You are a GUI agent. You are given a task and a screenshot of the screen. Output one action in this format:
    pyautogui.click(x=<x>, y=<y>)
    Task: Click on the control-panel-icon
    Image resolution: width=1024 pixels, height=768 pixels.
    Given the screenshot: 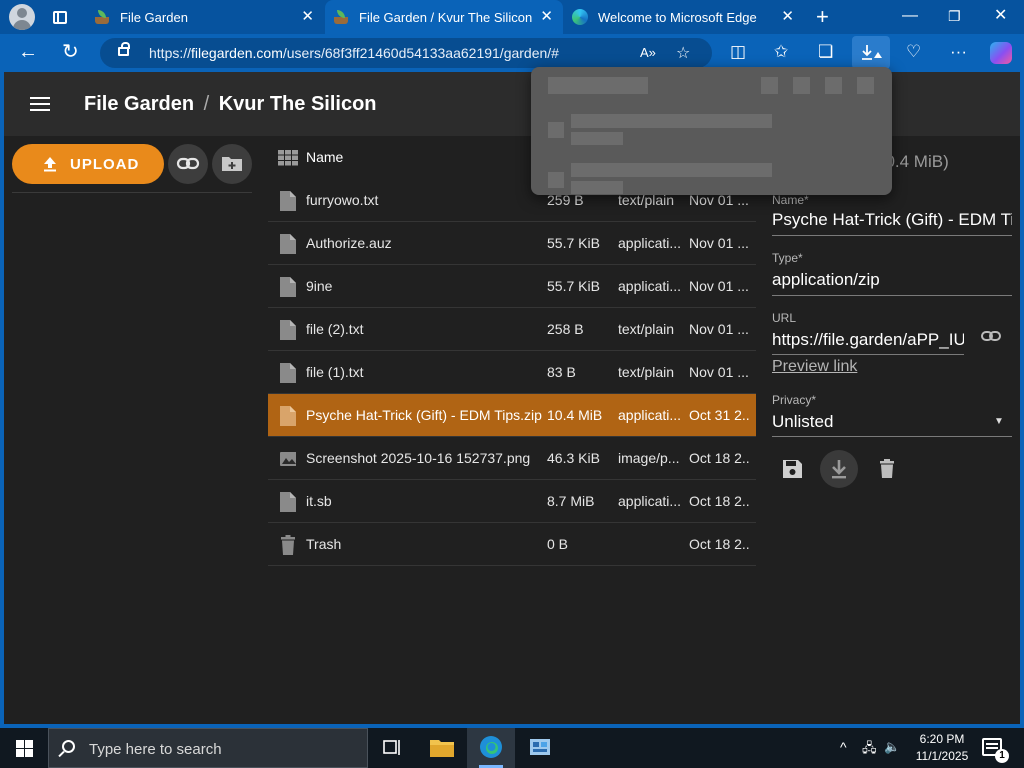 What is the action you would take?
    pyautogui.click(x=540, y=747)
    